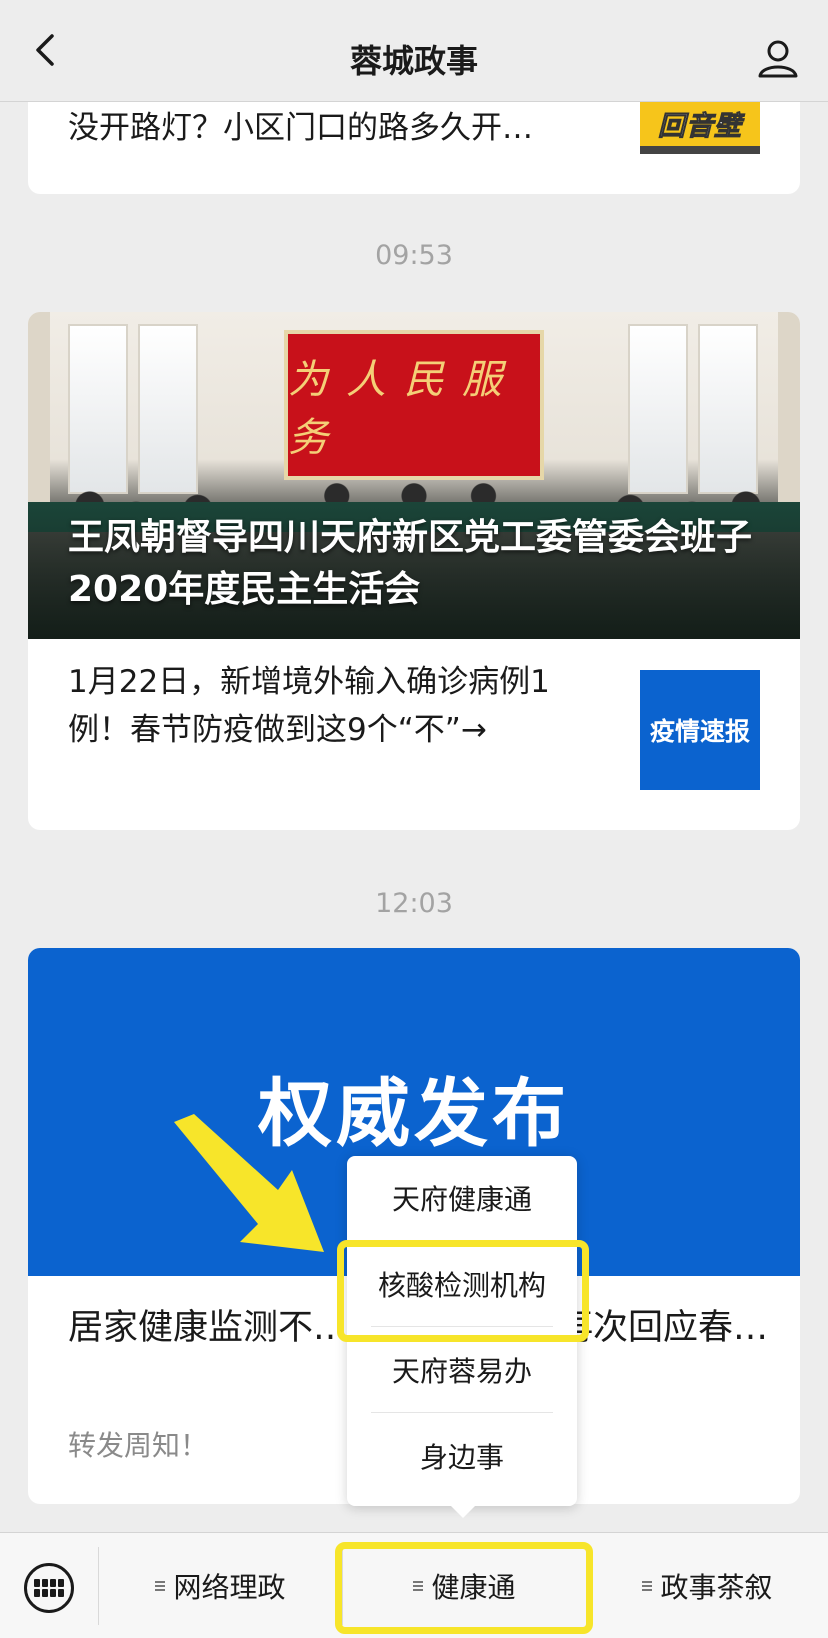  What do you see at coordinates (410, 563) in the screenshot?
I see `hero-headline: 王凤朝督导四川天府新区党工委管委会班子2020年度民主生活会` at bounding box center [410, 563].